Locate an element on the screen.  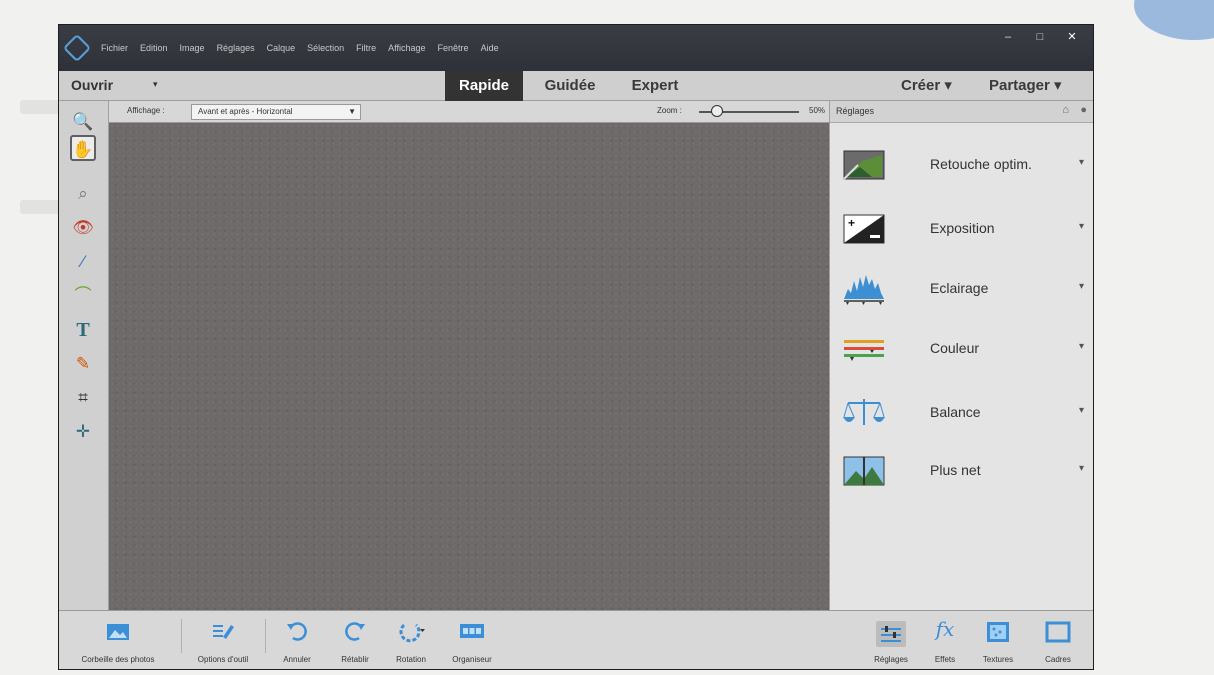
tool-options-label: Options d'outil is located at coordinates (223, 659).